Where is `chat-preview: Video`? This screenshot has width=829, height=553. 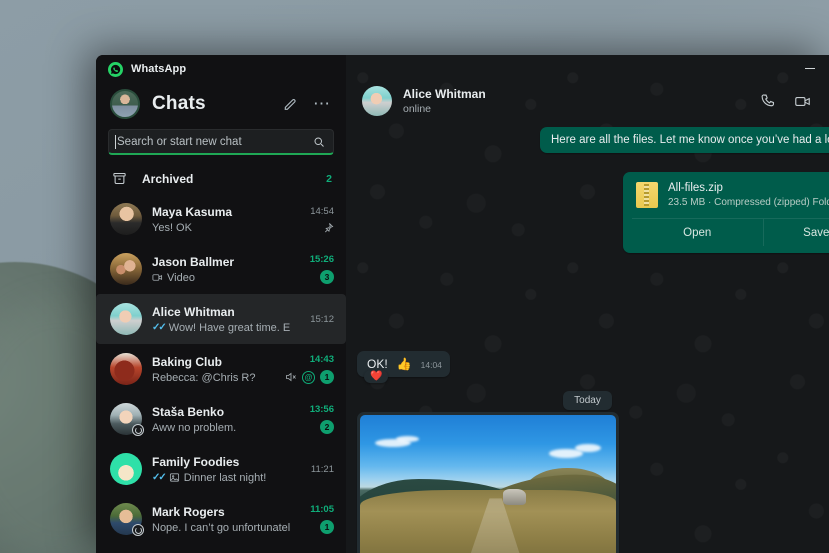
chat-preview: Video is located at coordinates (221, 278).